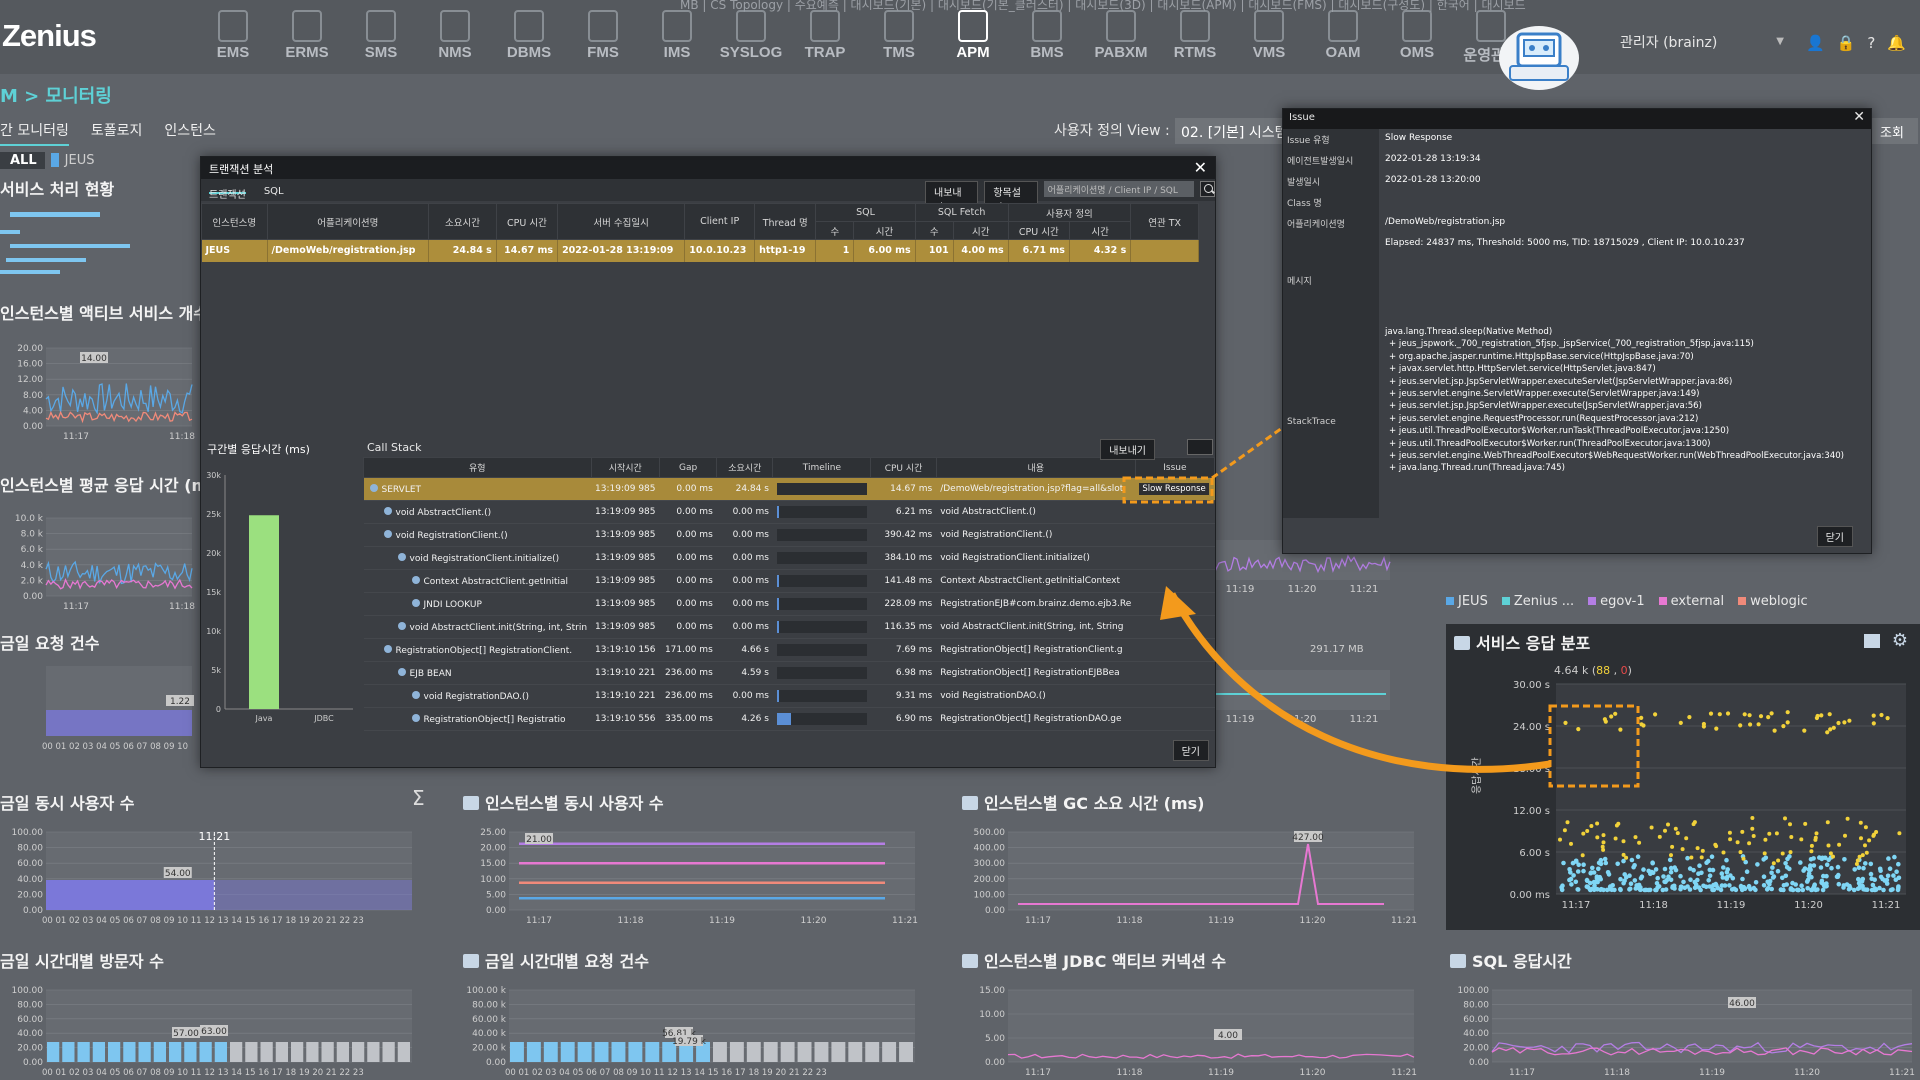  What do you see at coordinates (1343, 36) in the screenshot?
I see `nav-item-15: OAM` at bounding box center [1343, 36].